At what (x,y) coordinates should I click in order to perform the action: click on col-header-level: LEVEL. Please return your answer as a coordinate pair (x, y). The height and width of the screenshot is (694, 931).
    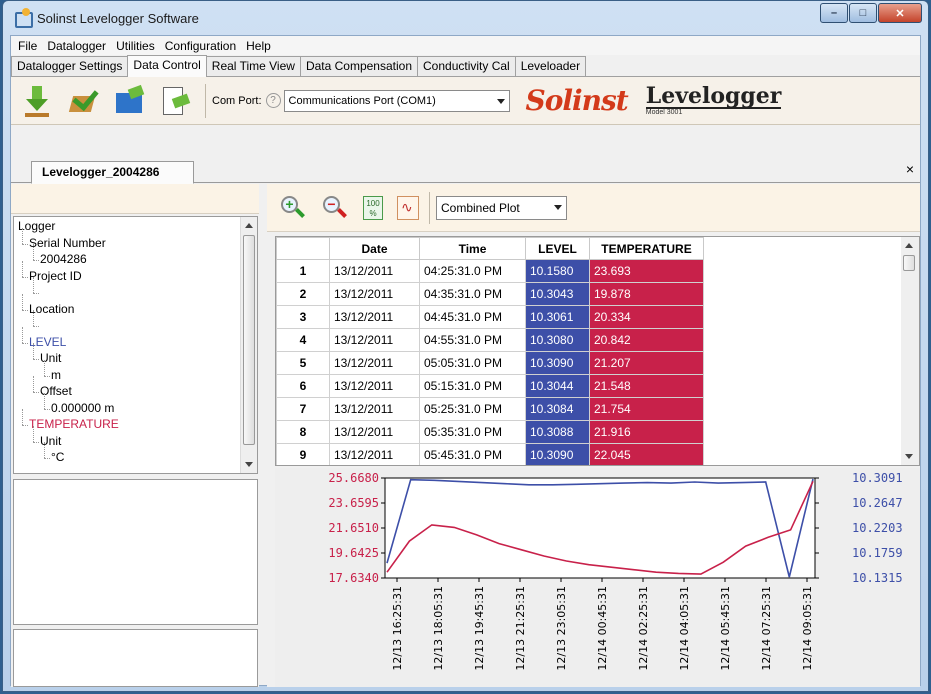
    Looking at the image, I should click on (557, 248).